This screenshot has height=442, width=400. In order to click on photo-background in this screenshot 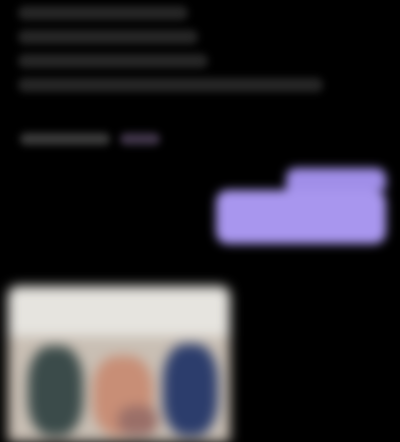, I will do `click(119, 311)`.